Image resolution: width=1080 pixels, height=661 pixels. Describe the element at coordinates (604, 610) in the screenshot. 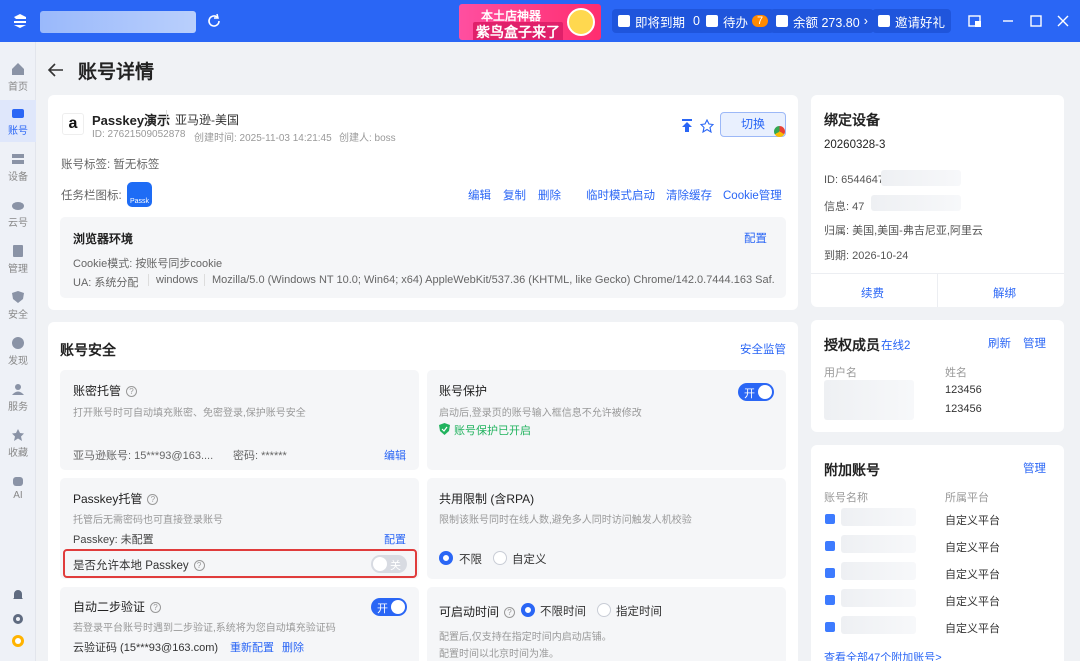

I see `time-specified-radio` at that location.